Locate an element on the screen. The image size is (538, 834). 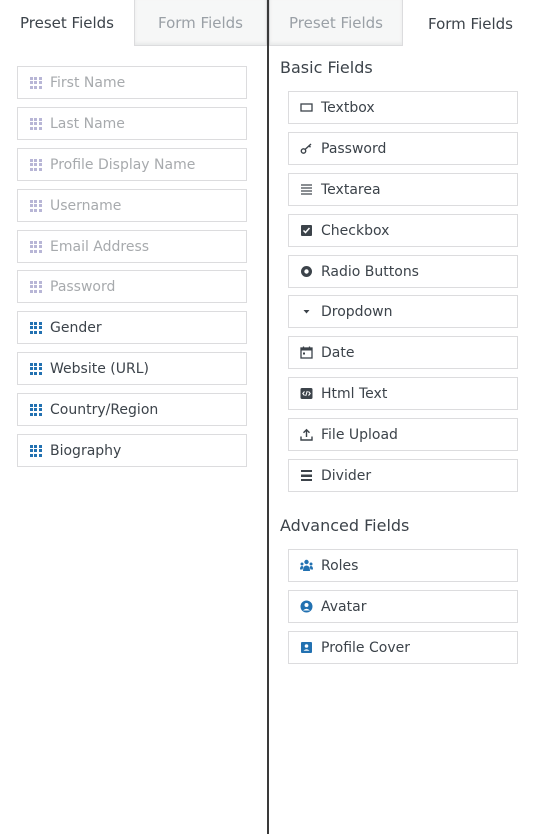
basic-field-divider: Divider is located at coordinates (403, 475).